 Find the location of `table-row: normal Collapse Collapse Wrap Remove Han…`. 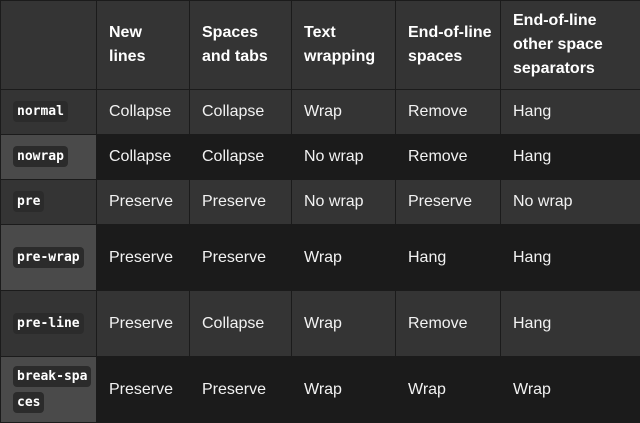

table-row: normal Collapse Collapse Wrap Remove Han… is located at coordinates (320, 112).